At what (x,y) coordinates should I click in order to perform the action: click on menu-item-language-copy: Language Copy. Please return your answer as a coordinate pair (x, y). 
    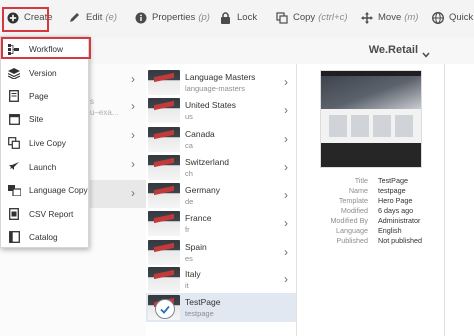
    Looking at the image, I should click on (45, 190).